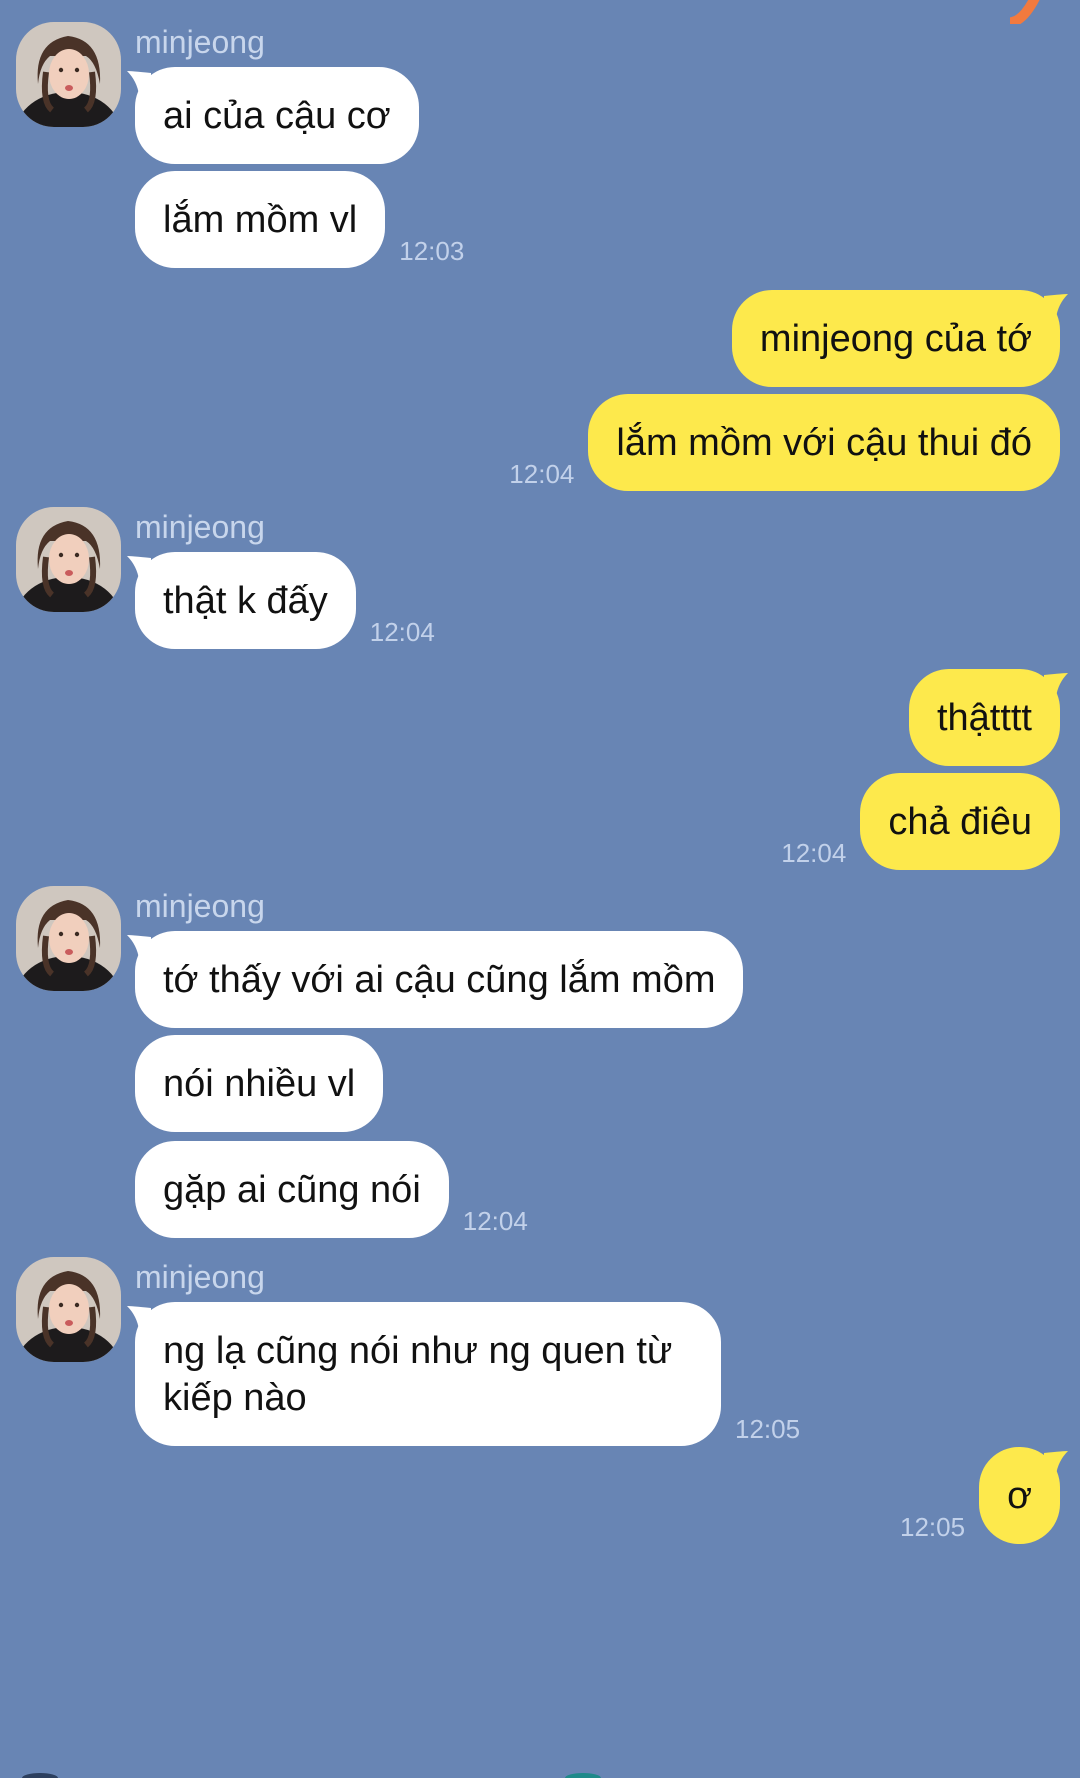  I want to click on bottom-edge-divider, so click(311, 1775).